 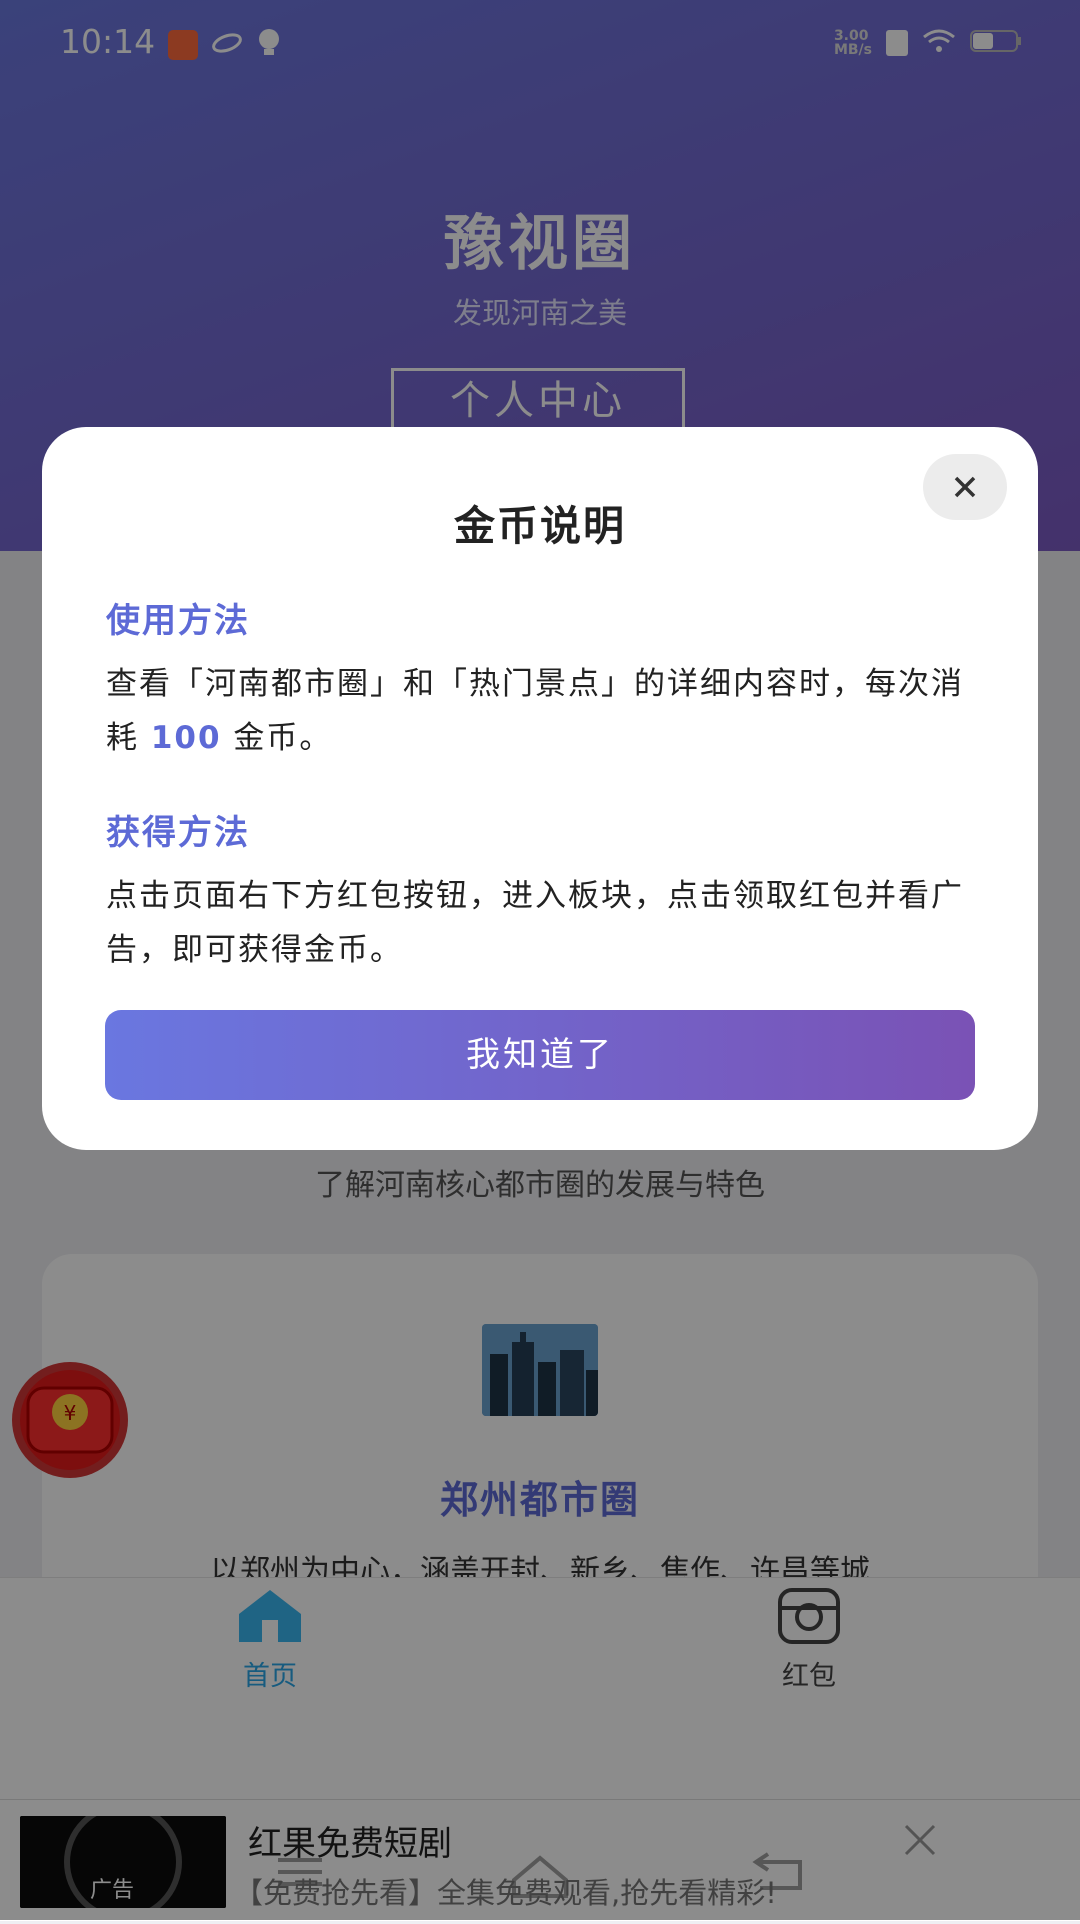 What do you see at coordinates (540, 526) in the screenshot?
I see `dialog-title: 金币说明` at bounding box center [540, 526].